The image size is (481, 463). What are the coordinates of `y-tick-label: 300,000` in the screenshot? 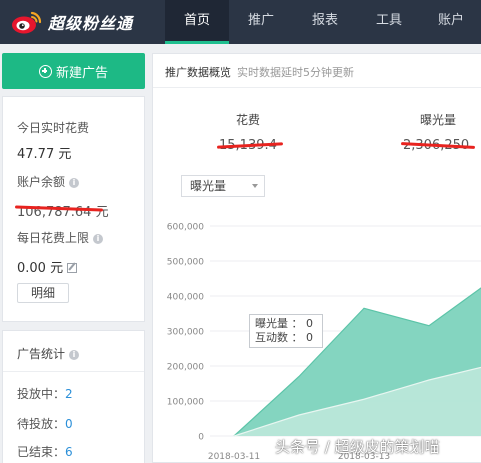 It's located at (185, 333).